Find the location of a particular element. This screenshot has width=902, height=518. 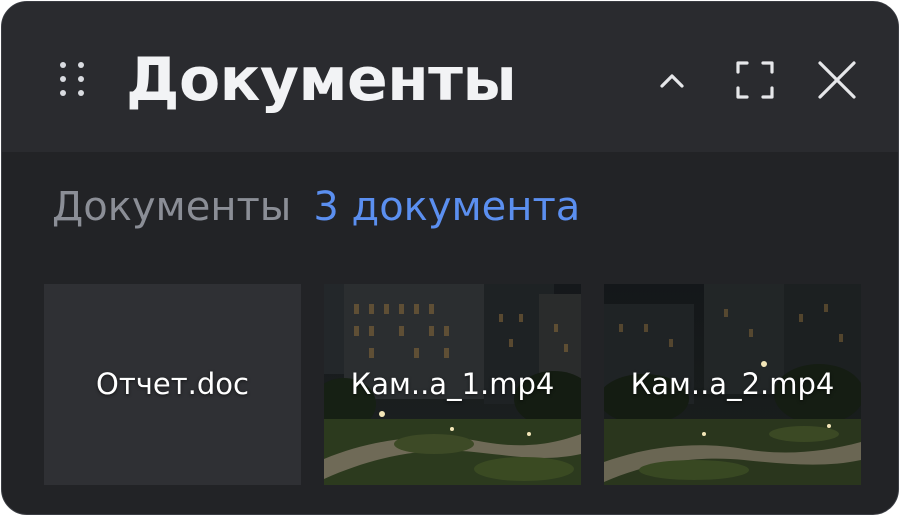

file-tile: Отчет.doc is located at coordinates (172, 384).